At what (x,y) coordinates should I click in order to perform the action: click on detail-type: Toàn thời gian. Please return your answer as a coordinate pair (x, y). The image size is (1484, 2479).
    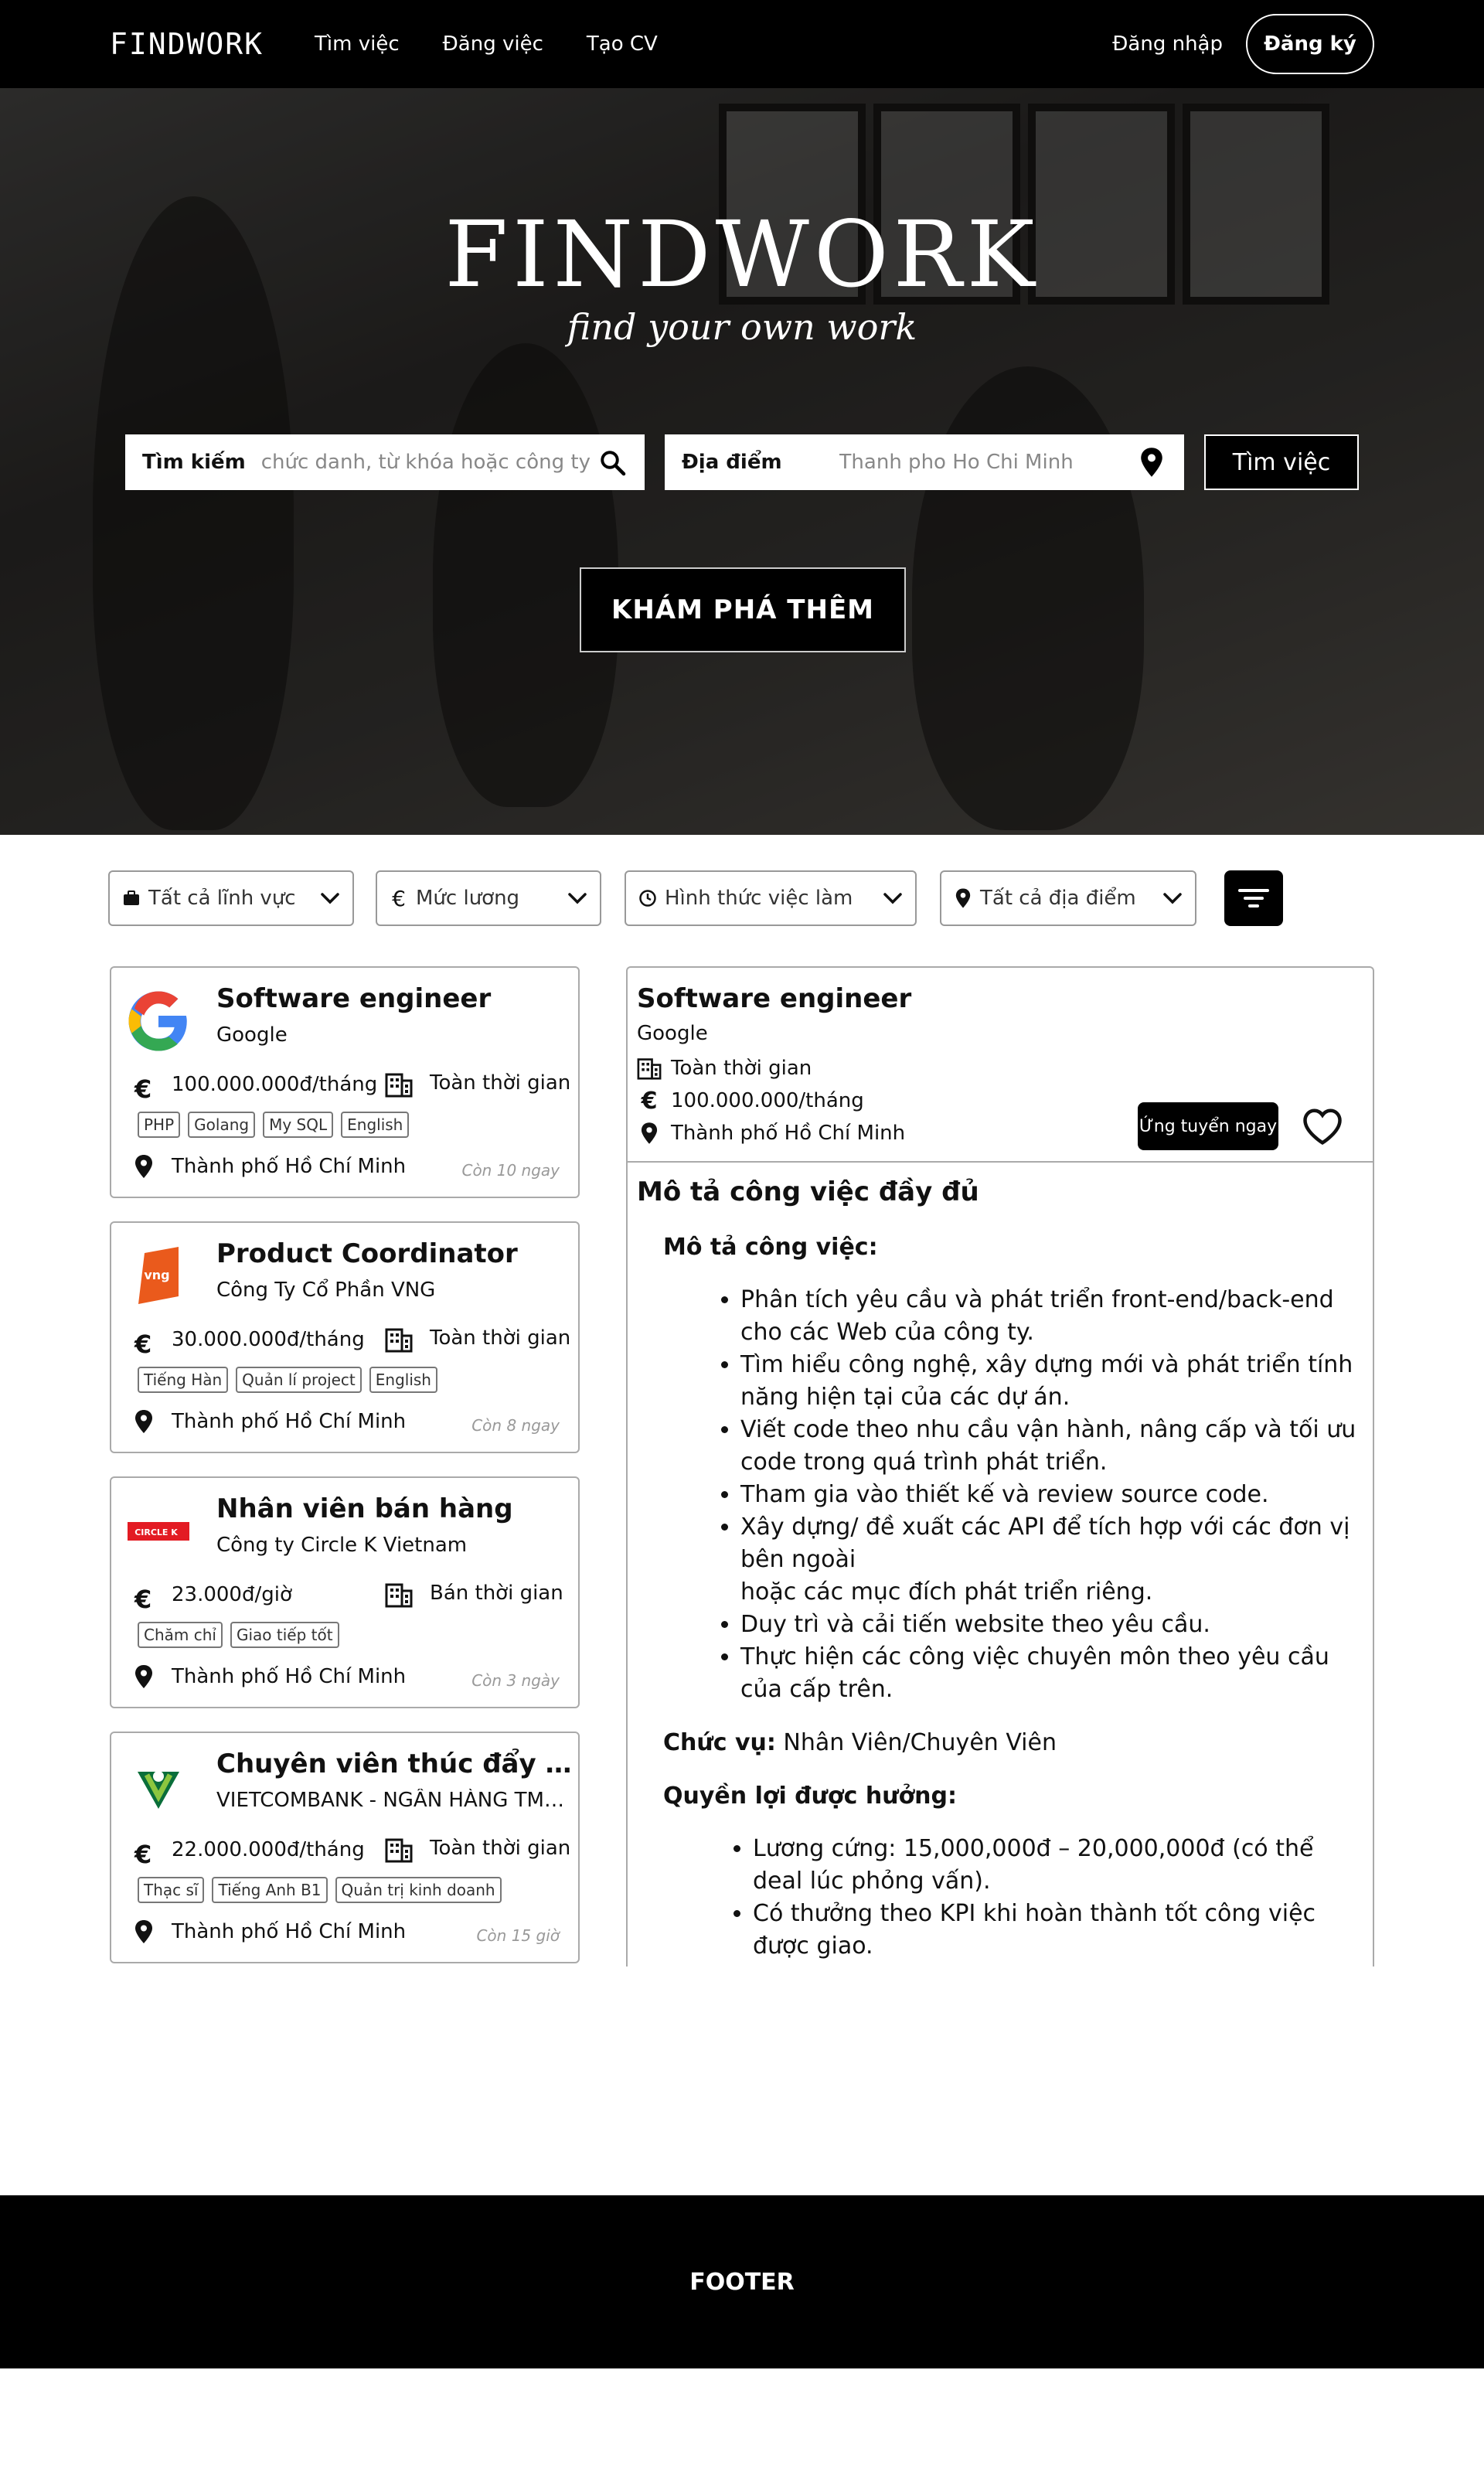
    Looking at the image, I should click on (741, 1068).